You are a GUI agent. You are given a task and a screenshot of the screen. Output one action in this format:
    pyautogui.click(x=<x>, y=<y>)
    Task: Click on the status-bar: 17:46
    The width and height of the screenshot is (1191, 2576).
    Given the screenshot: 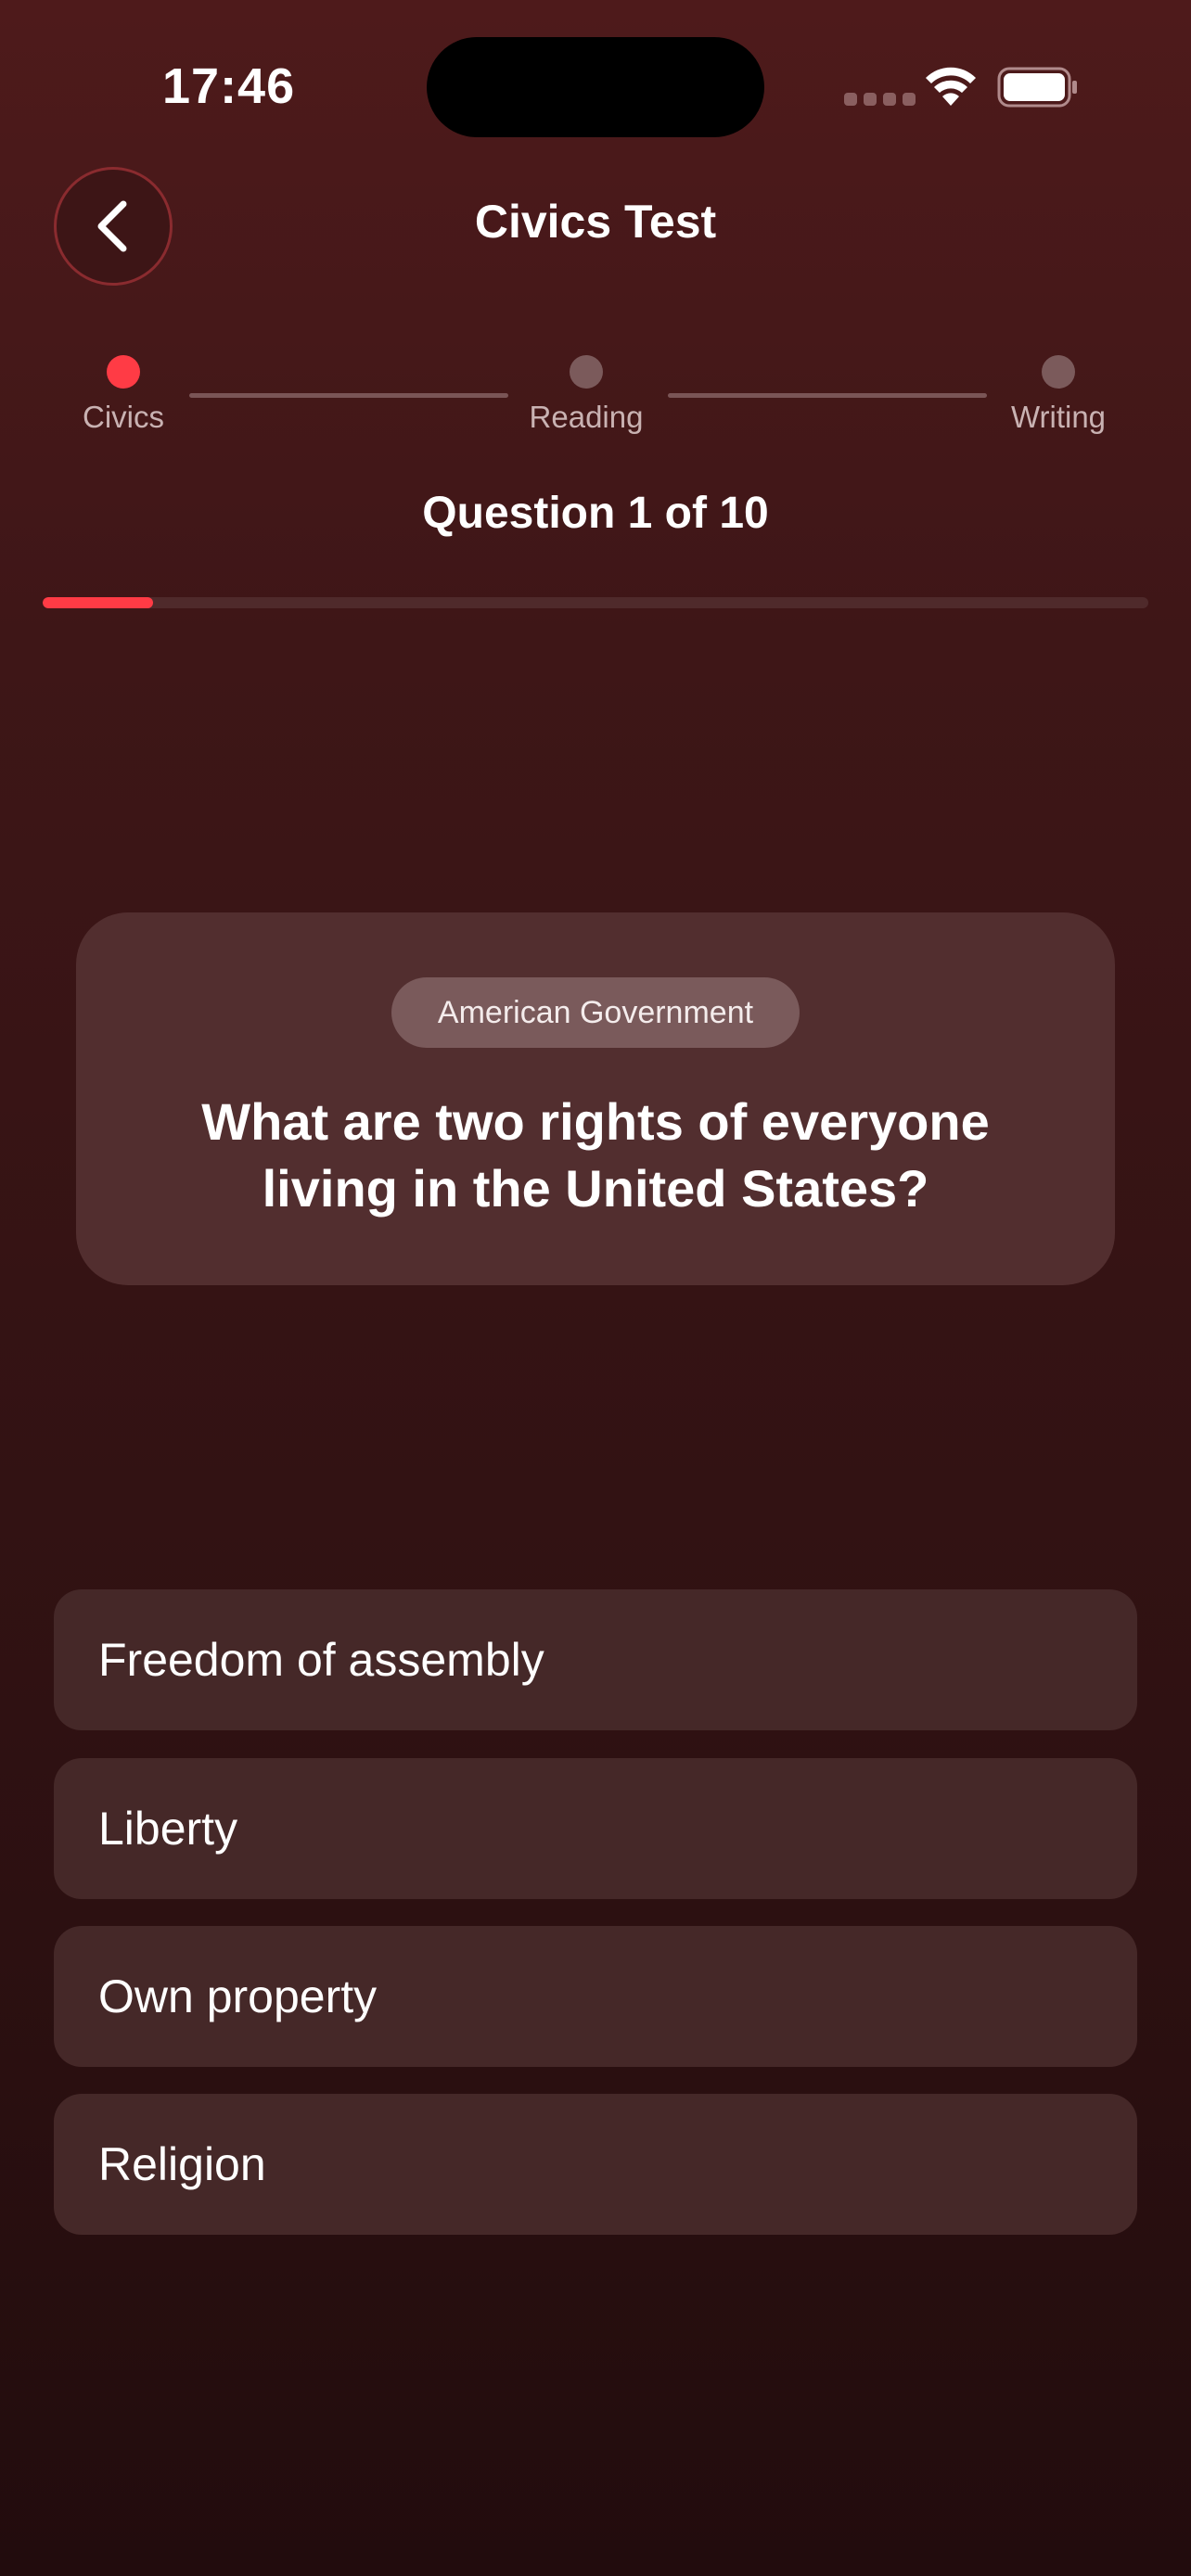 What is the action you would take?
    pyautogui.click(x=595, y=88)
    